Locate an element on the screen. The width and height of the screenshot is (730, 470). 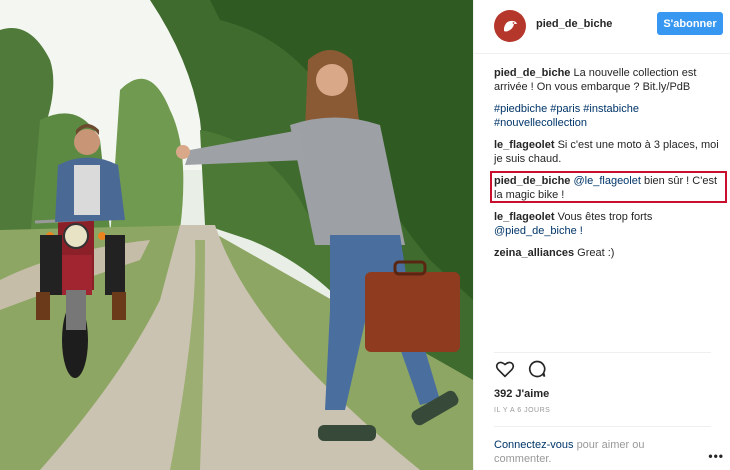
comment-text: Great :) is located at coordinates (596, 253).